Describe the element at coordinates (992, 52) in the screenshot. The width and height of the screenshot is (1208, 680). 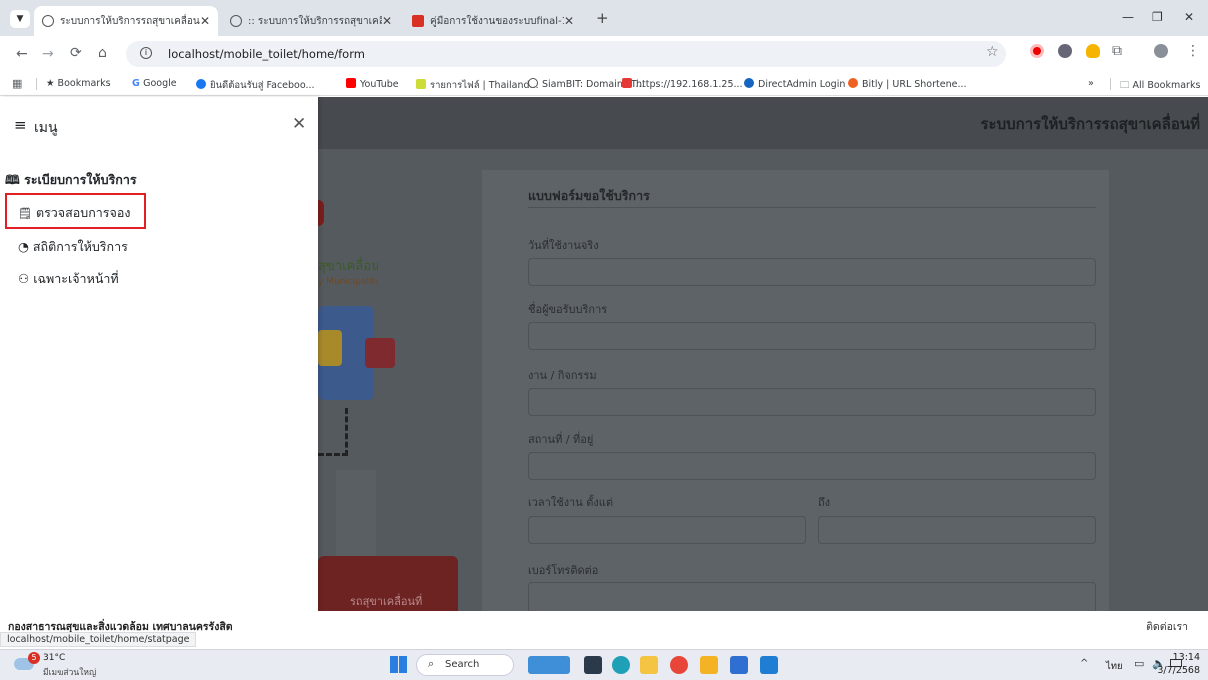
I see `bookmark-star-icon: ☆` at that location.